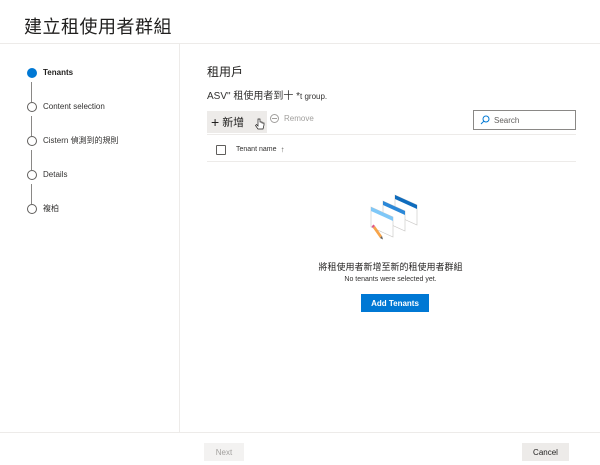  I want to click on section-description: ASV" 租使用者到十 *t group., so click(267, 94).